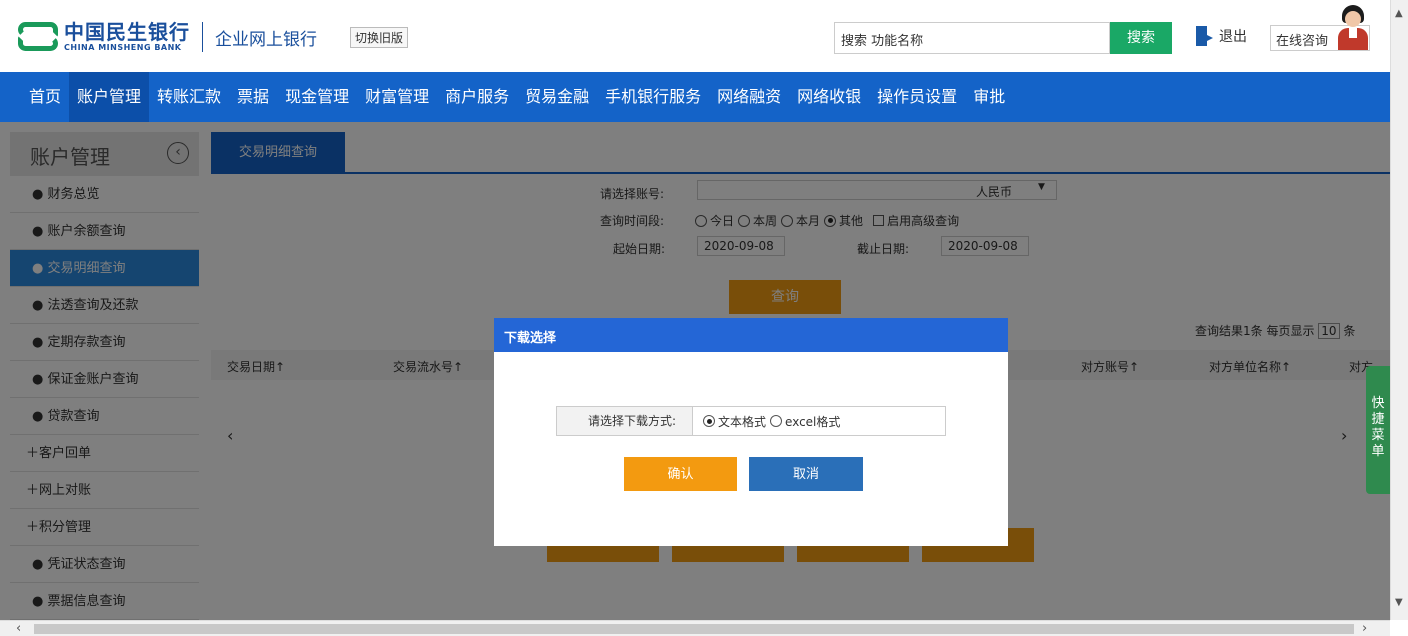 This screenshot has height=636, width=1408. Describe the element at coordinates (557, 97) in the screenshot. I see `nav-item: 贸易金融` at that location.